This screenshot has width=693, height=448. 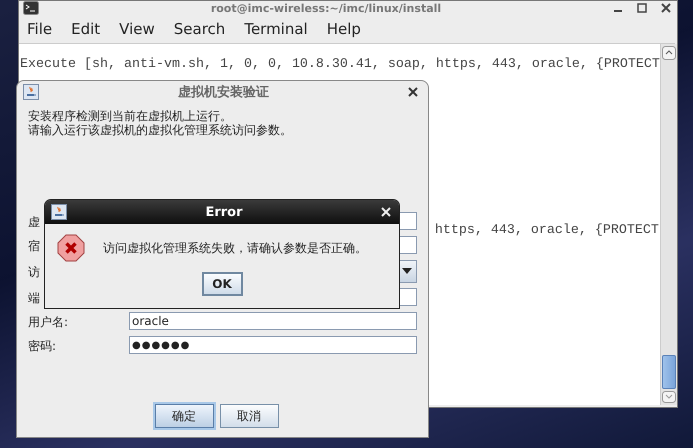 I want to click on terminal-line: Execute [sh, anti-vm.sh, 1, 0, 0, 10.8.30.41, soap, https, 443, oracle, {PROTECT, so click(x=339, y=64).